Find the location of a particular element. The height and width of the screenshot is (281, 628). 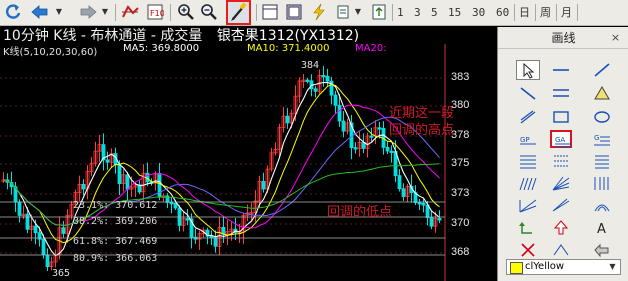

forward-icon is located at coordinates (87, 12).